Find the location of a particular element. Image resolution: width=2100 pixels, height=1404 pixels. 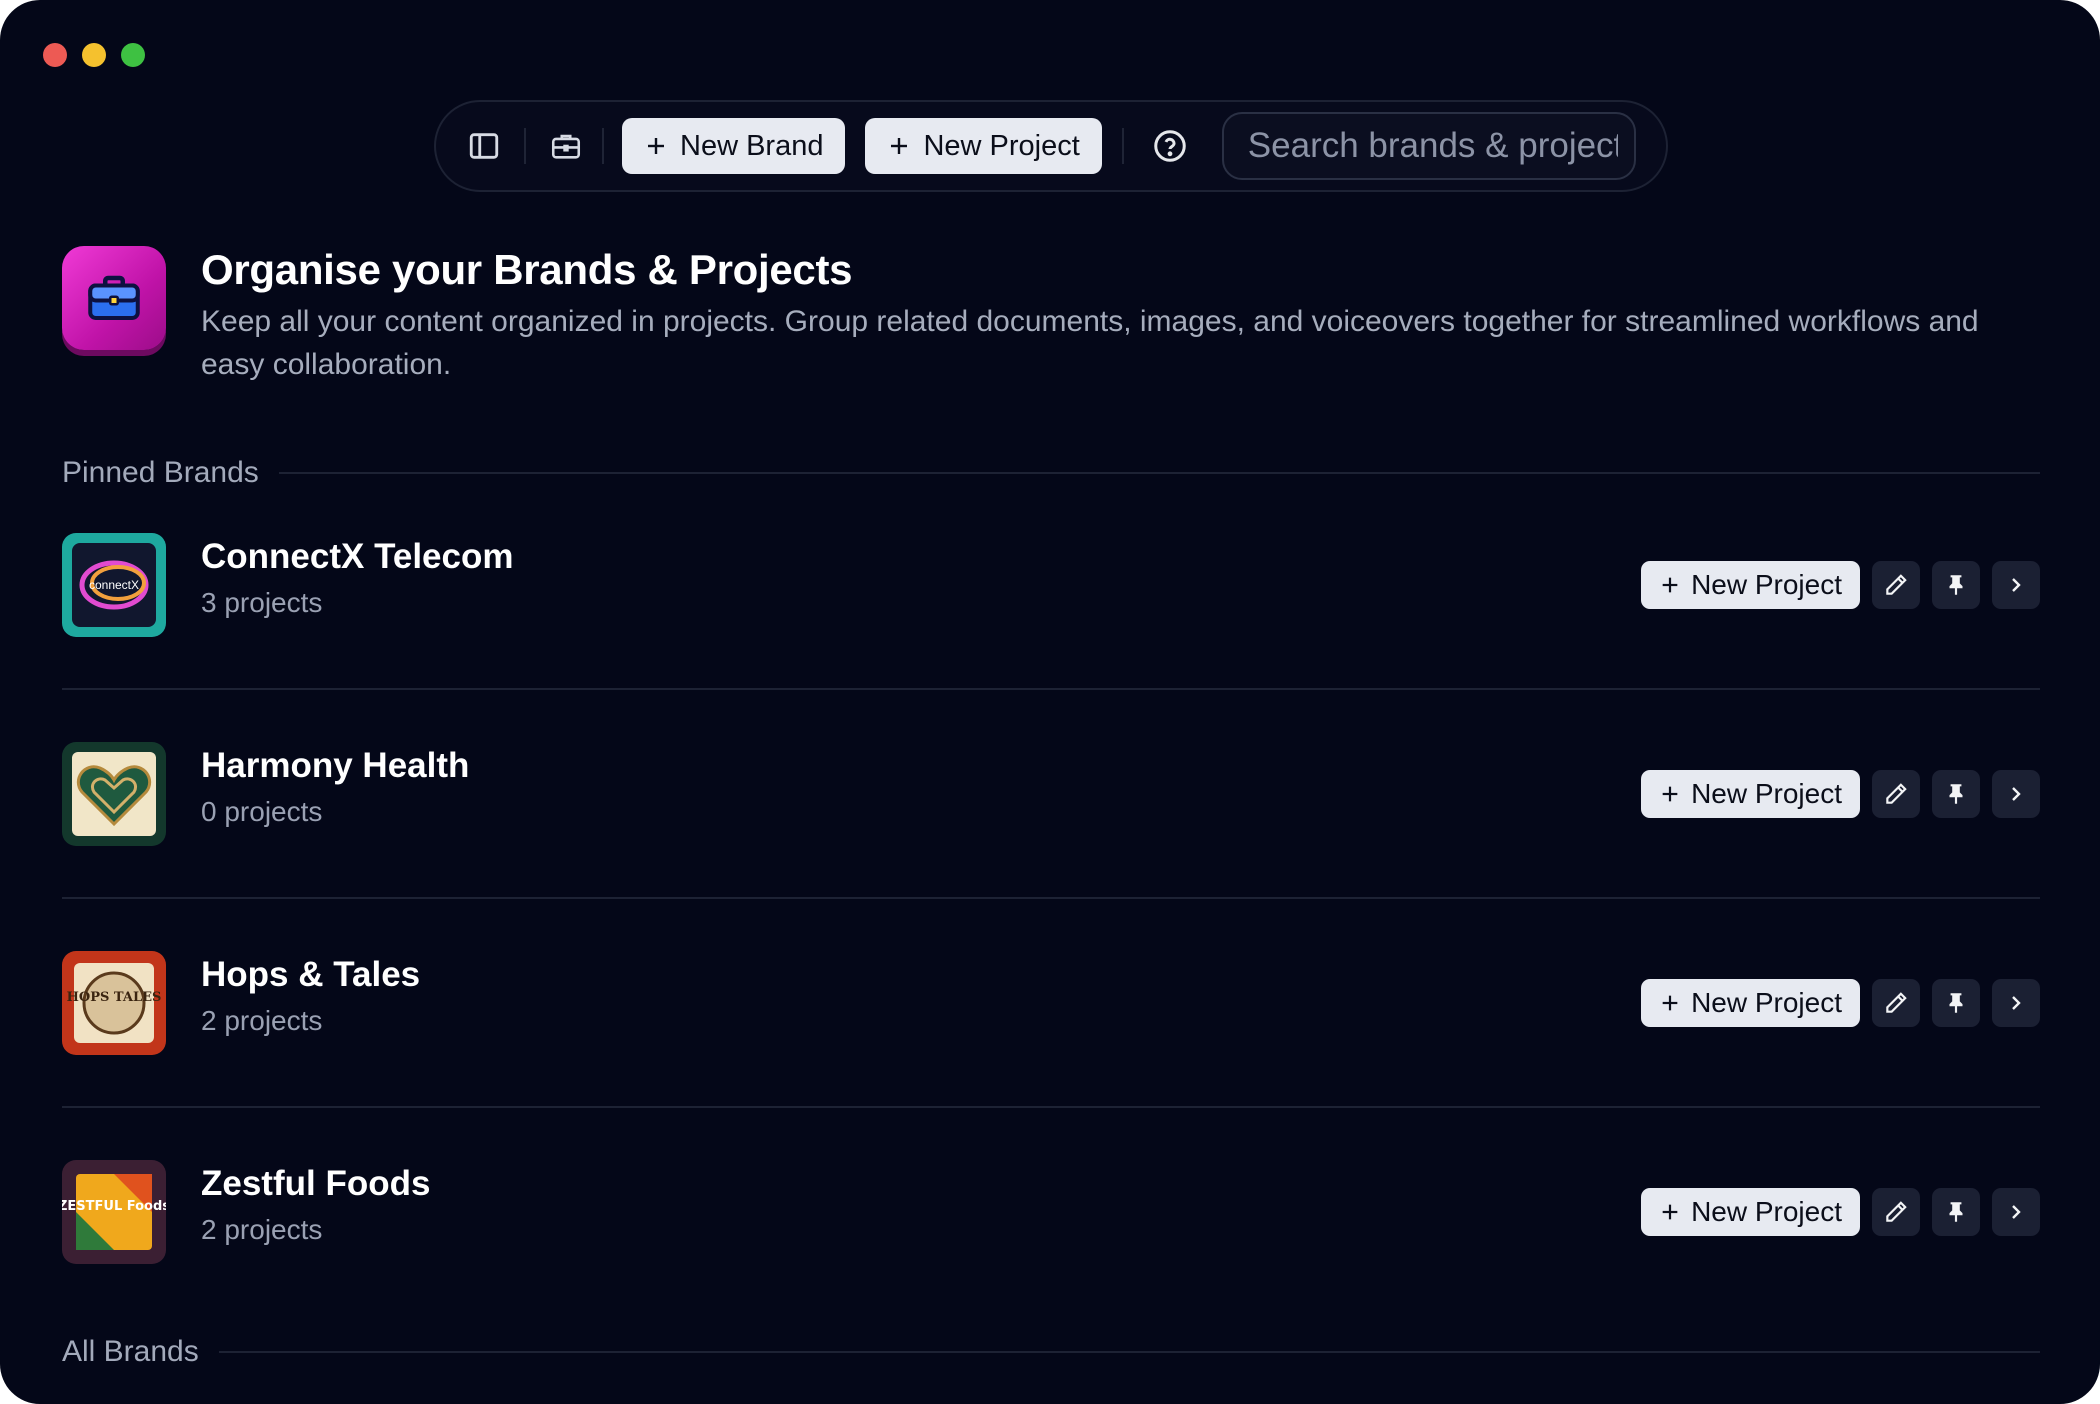

brand-logo: connectX is located at coordinates (114, 585).